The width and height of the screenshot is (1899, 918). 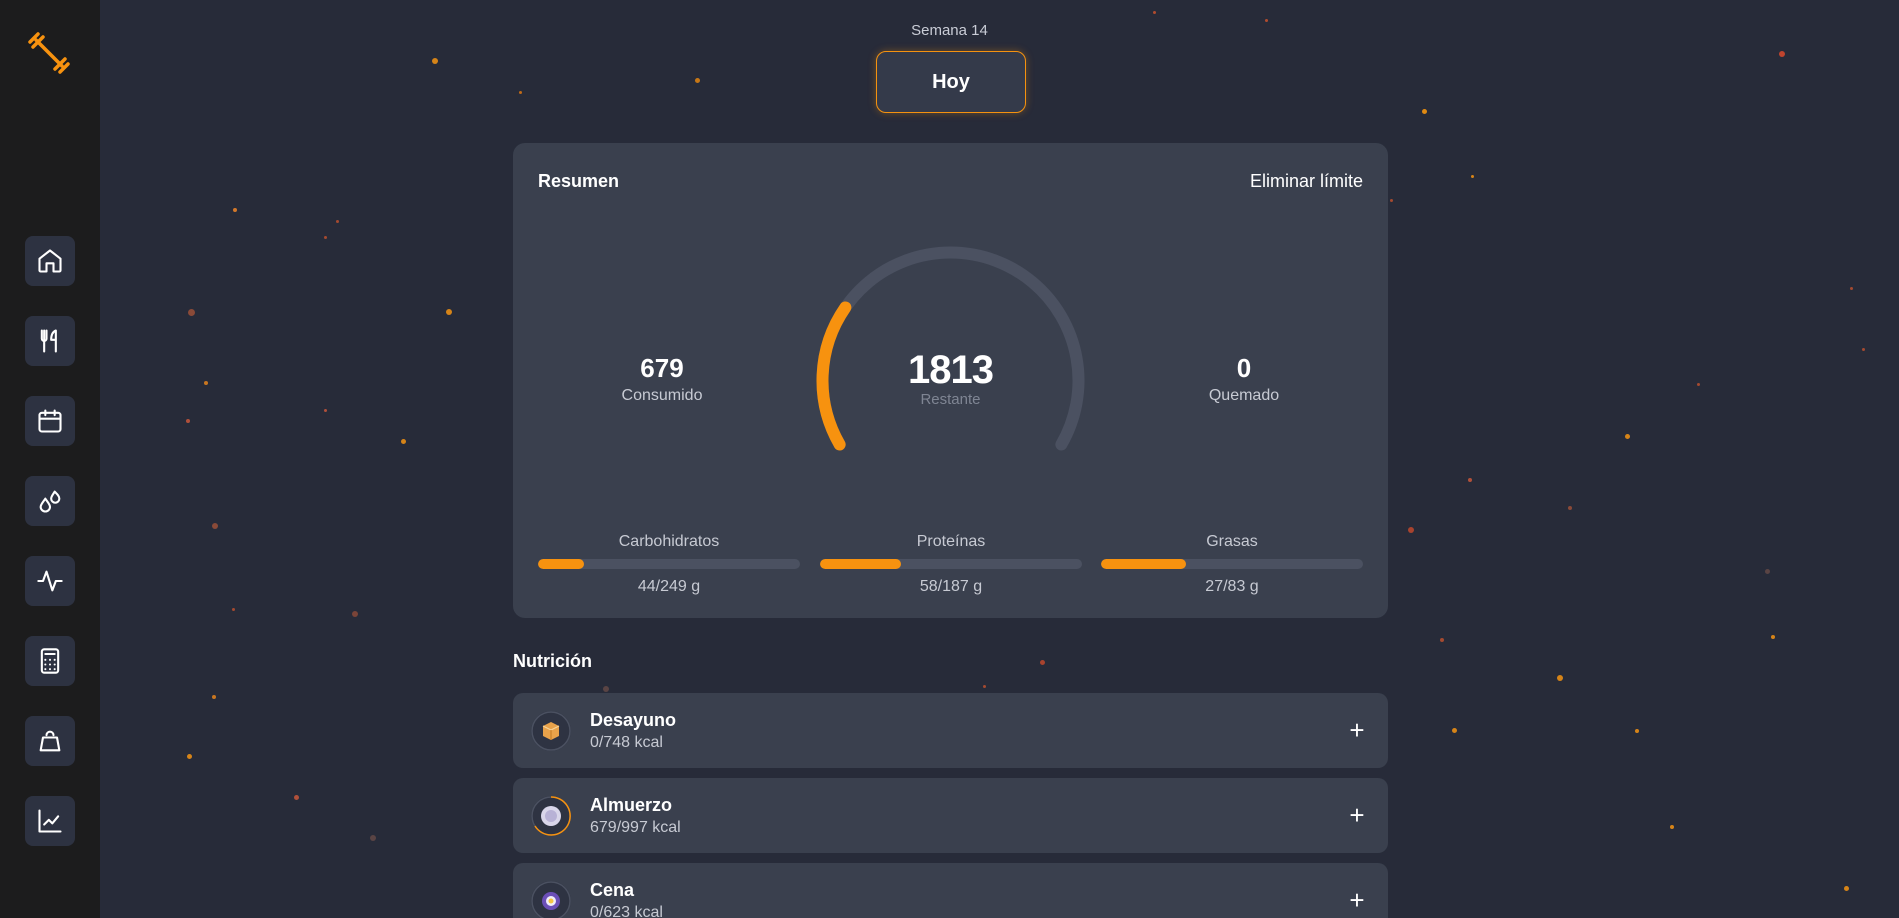 I want to click on burned-value: 0, so click(x=1244, y=368).